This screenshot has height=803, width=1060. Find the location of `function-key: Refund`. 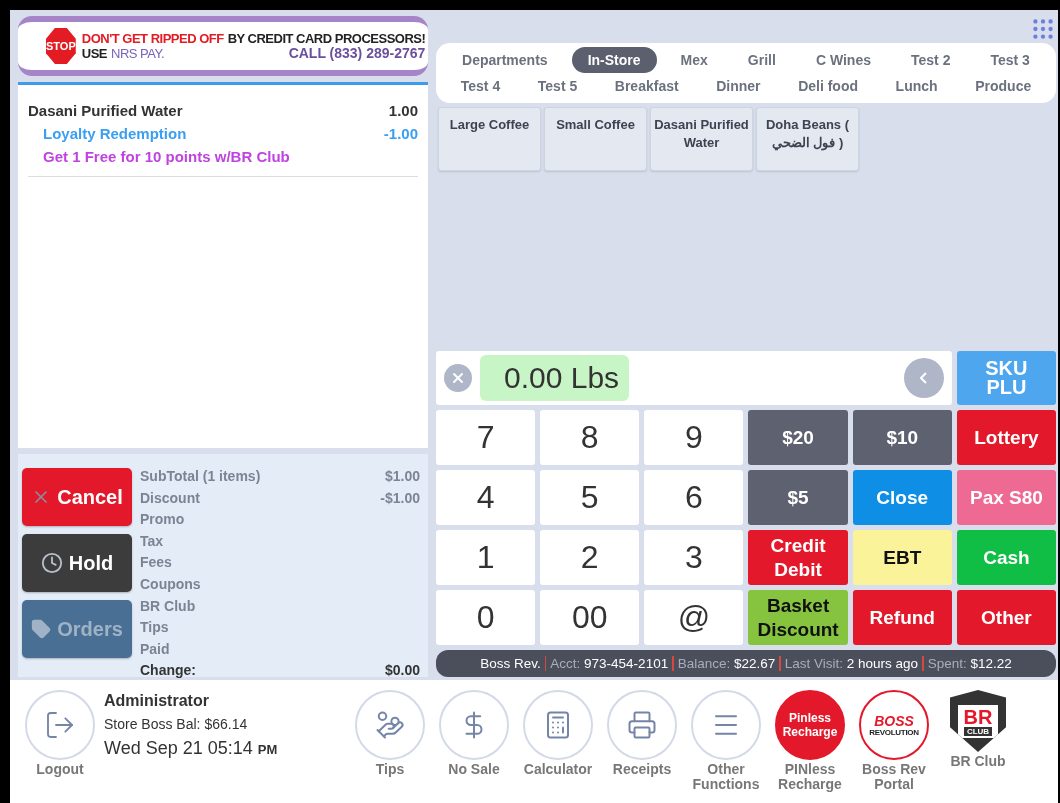

function-key: Refund is located at coordinates (902, 617).